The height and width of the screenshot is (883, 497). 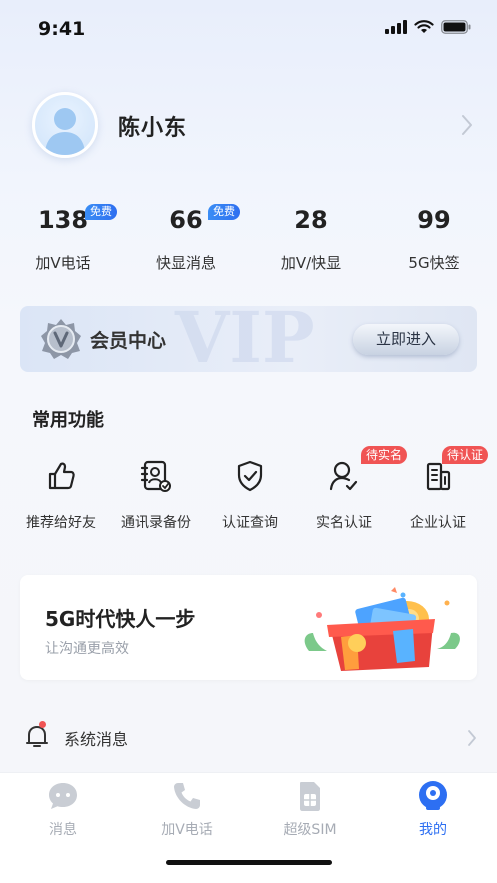 I want to click on tab-messages: 消息, so click(x=63, y=809).